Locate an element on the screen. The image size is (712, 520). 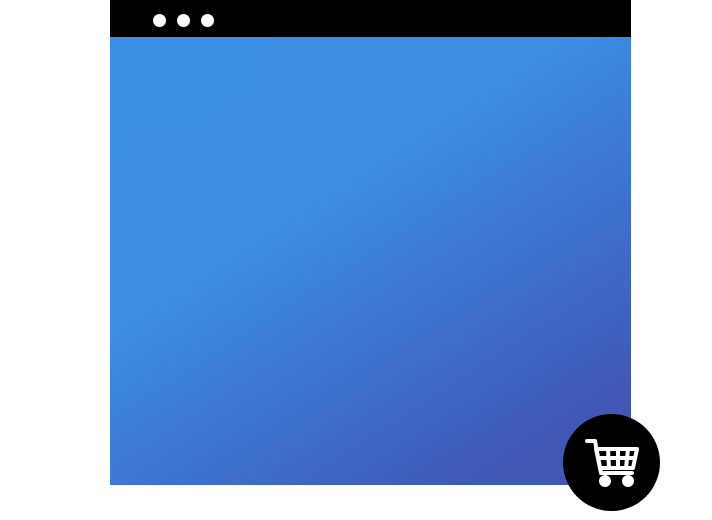
window-title-bar is located at coordinates (370, 18).